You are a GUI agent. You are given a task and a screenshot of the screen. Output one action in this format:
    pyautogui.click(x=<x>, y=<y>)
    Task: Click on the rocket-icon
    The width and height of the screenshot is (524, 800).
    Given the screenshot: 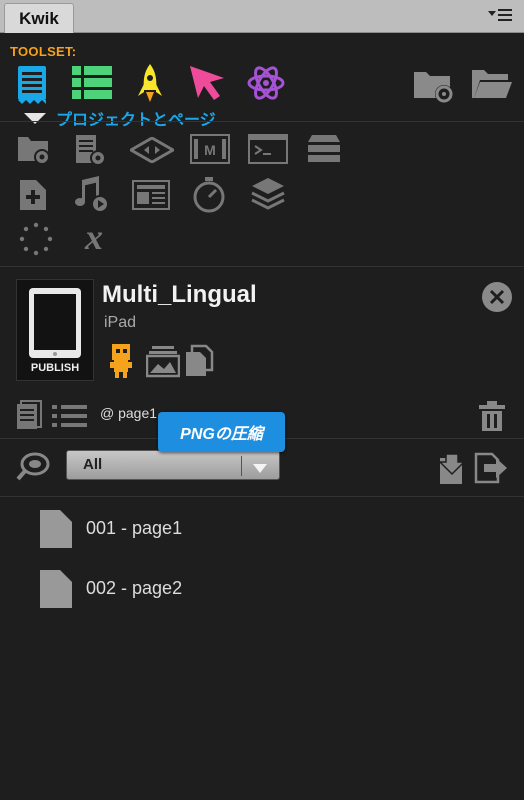 What is the action you would take?
    pyautogui.click(x=150, y=85)
    